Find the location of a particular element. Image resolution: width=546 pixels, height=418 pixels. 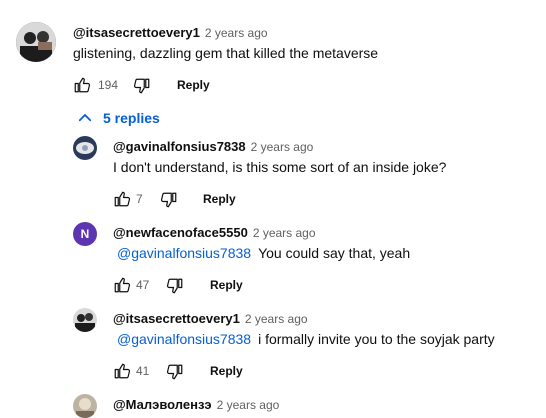

replies-toggle-button is located at coordinates (85, 118).